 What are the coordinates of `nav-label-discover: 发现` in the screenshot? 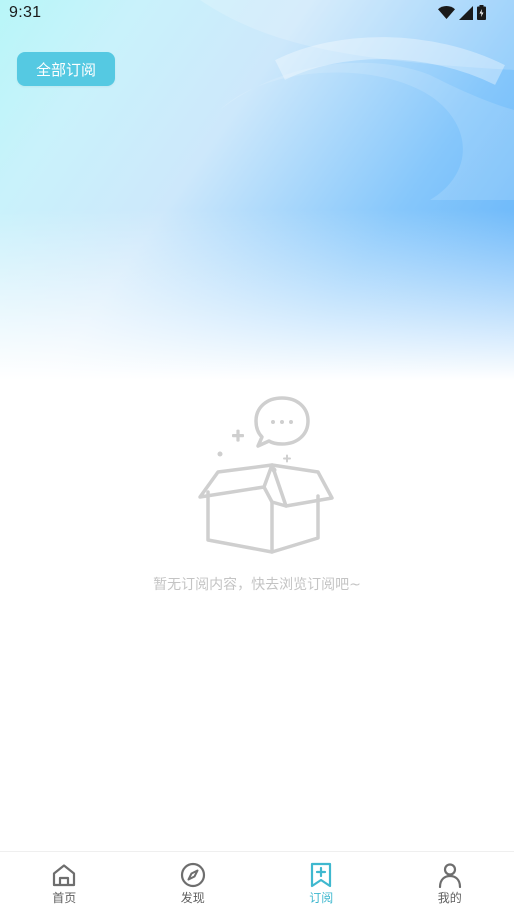 It's located at (192, 898).